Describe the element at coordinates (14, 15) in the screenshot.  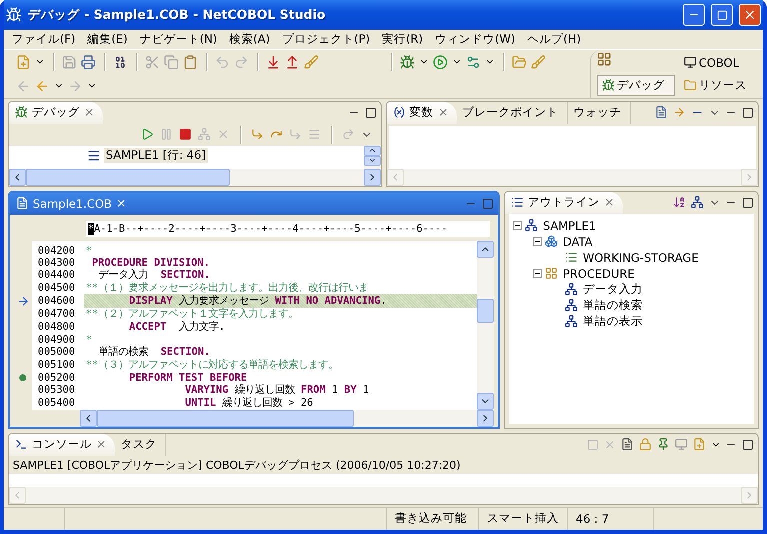
I see `app-icon` at that location.